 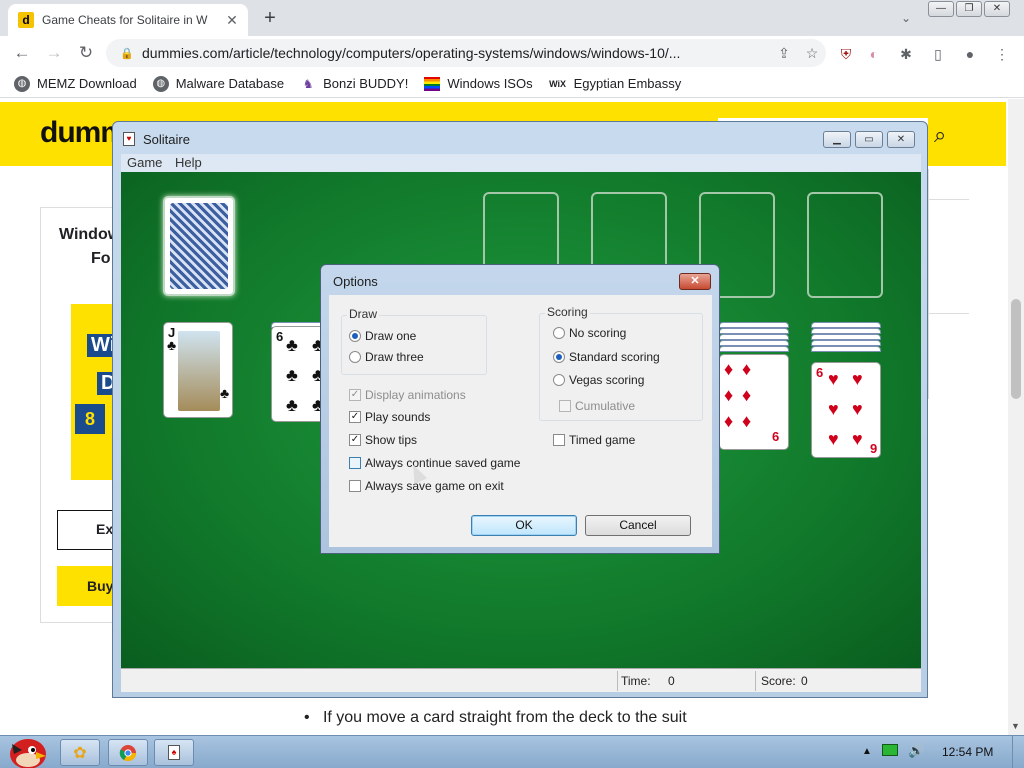 I want to click on checkbox-label: Show tips, so click(x=391, y=440).